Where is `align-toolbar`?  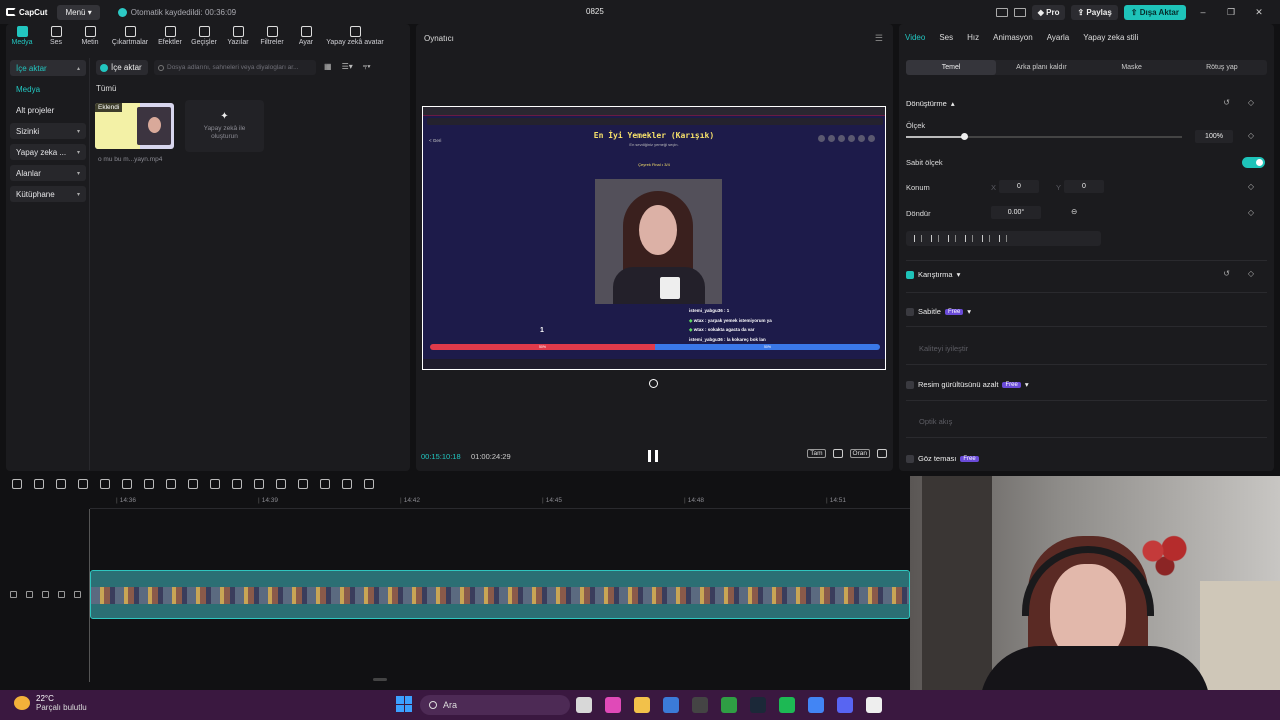
align-toolbar is located at coordinates (1003, 238).